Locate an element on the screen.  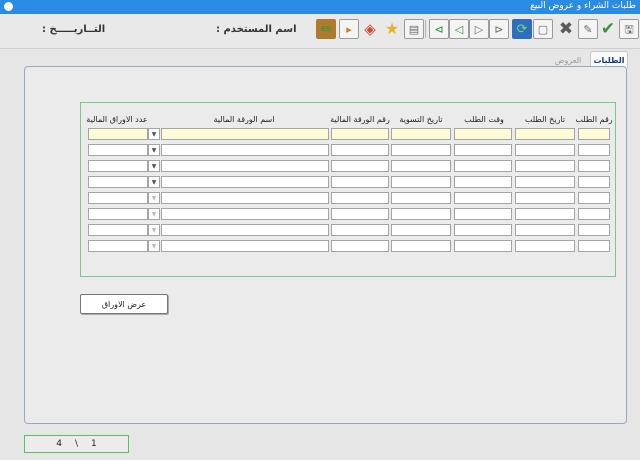
calculator-button: ▤ is located at coordinates (414, 29).